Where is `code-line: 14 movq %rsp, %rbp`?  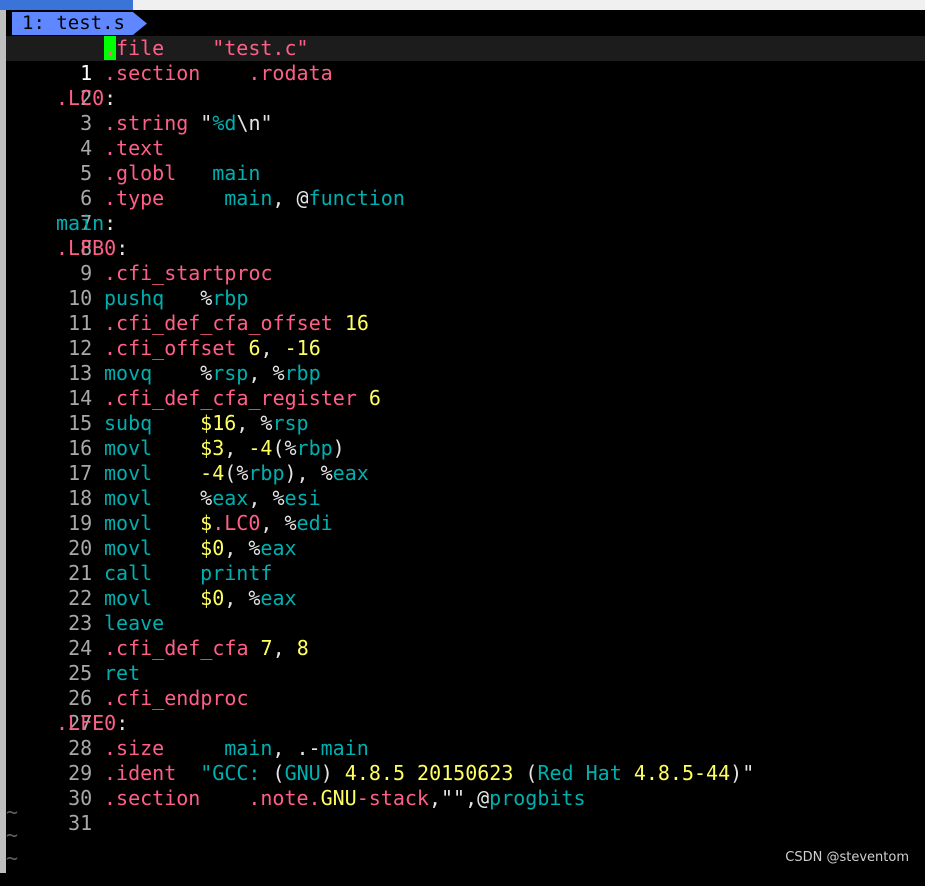
code-line: 14 movq %rsp, %rbp is located at coordinates (465, 385).